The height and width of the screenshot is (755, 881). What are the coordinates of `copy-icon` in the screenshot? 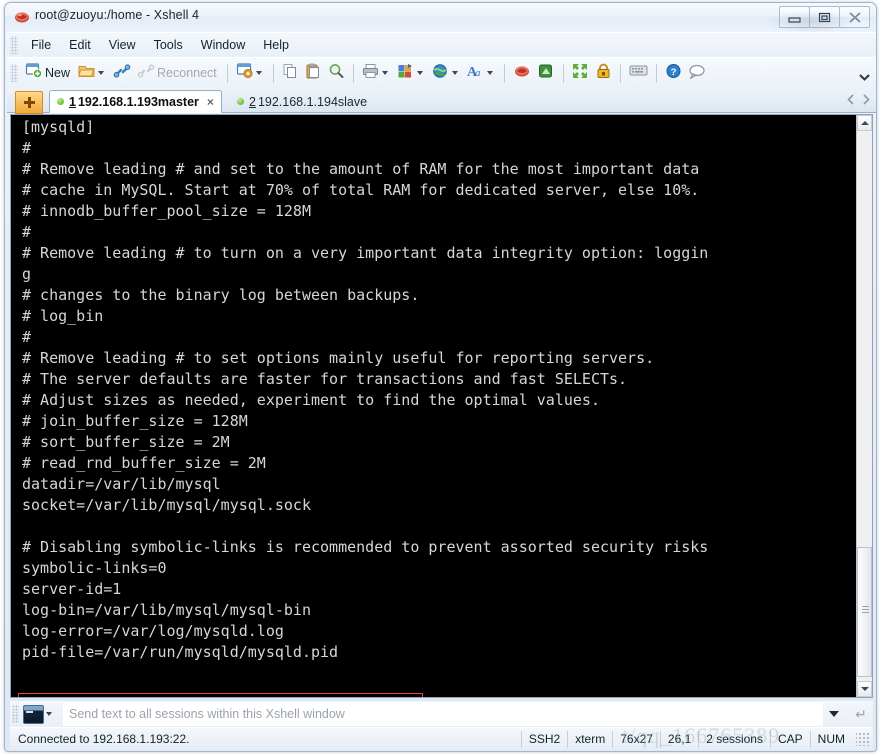 It's located at (290, 73).